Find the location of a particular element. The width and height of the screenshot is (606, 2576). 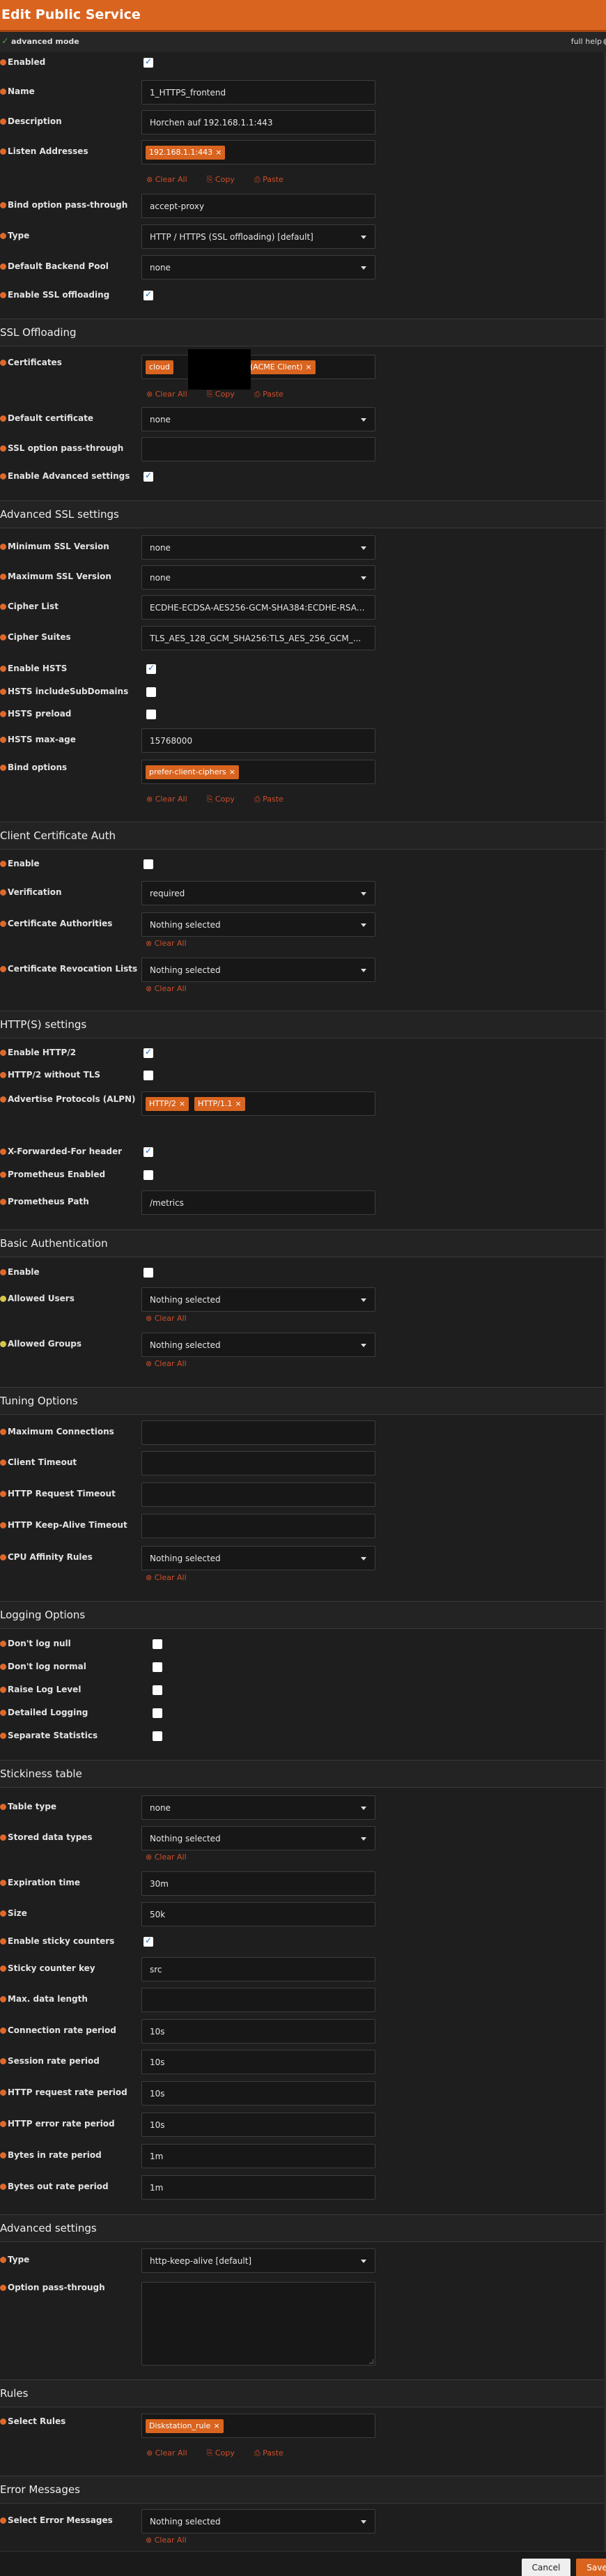

bind-options-tag-input: prefer-client-ciphers × is located at coordinates (258, 772).